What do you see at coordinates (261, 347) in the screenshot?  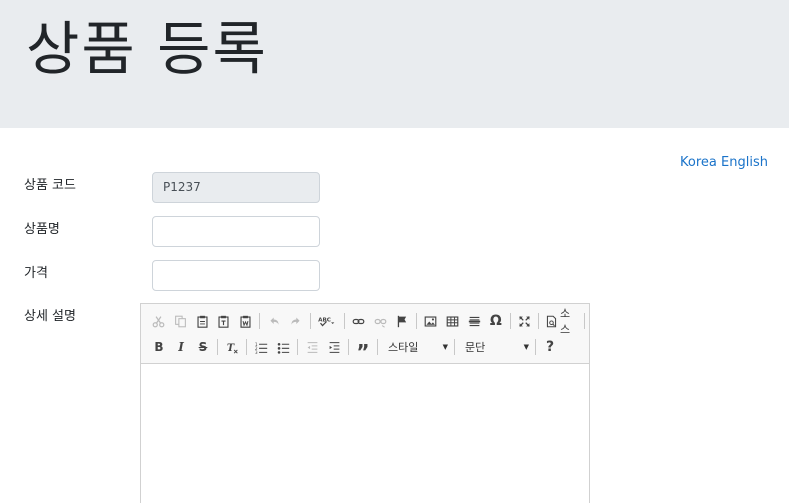 I see `numbered-list-icon: 123` at bounding box center [261, 347].